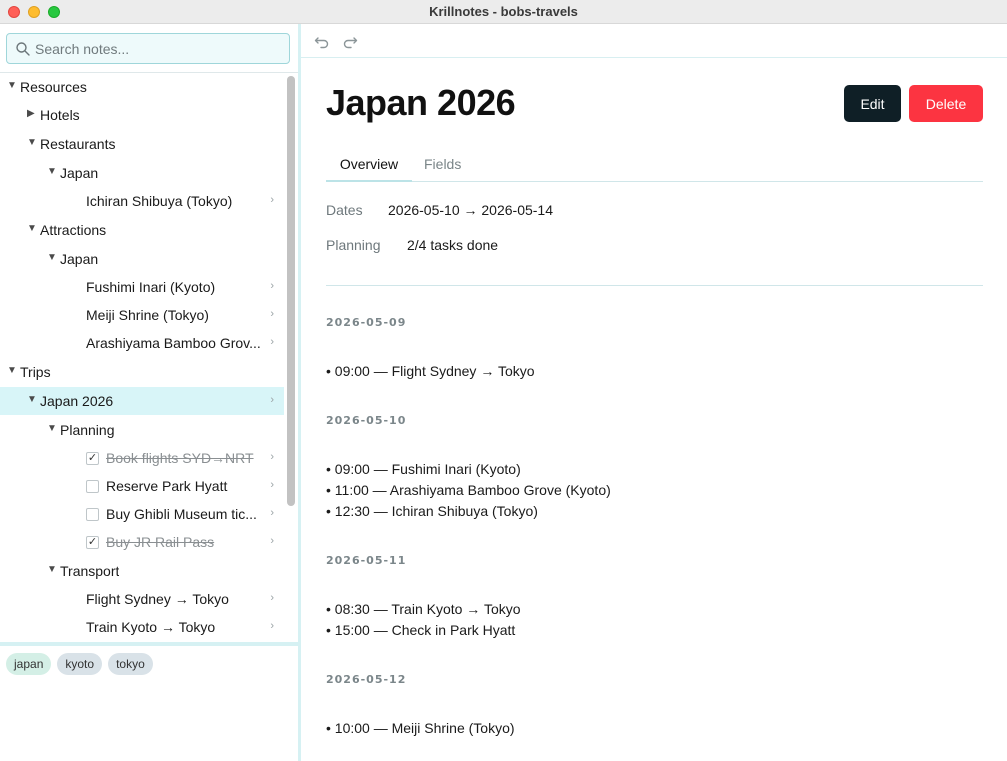 The image size is (1007, 761). I want to click on field-label-dates: Dates, so click(344, 210).